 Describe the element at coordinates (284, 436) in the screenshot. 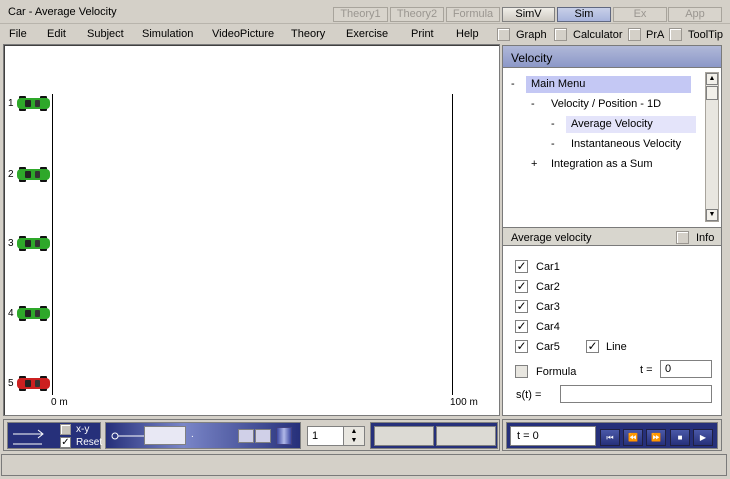

I see `zoom-handle` at that location.